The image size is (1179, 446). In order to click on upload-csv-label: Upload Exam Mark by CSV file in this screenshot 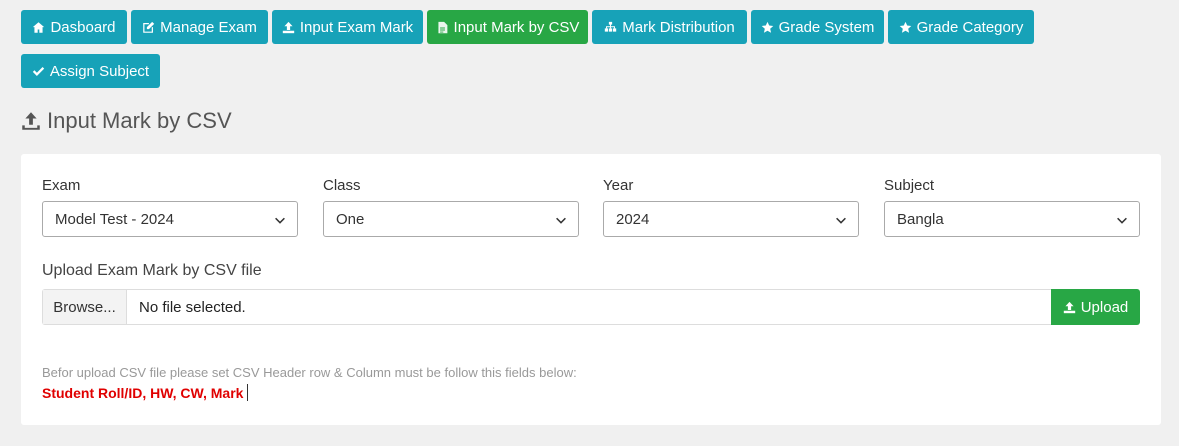, I will do `click(152, 270)`.